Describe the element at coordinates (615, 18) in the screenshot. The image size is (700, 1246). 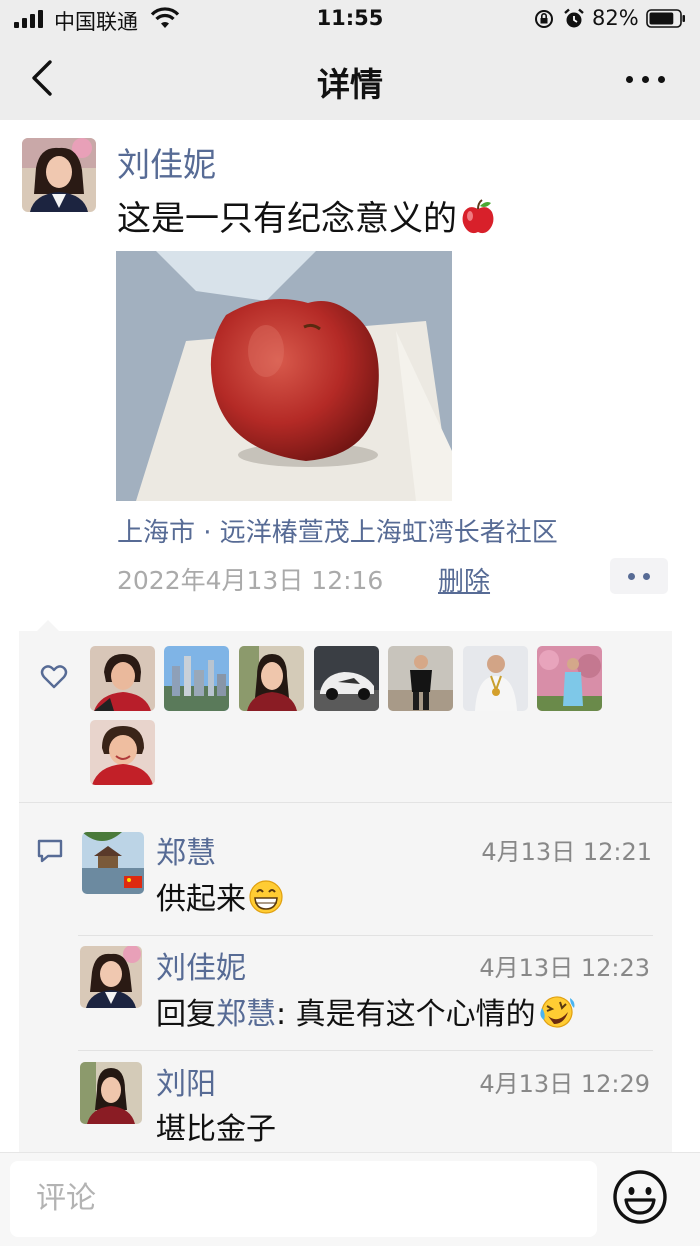
I see `battery-percent: 82%` at that location.